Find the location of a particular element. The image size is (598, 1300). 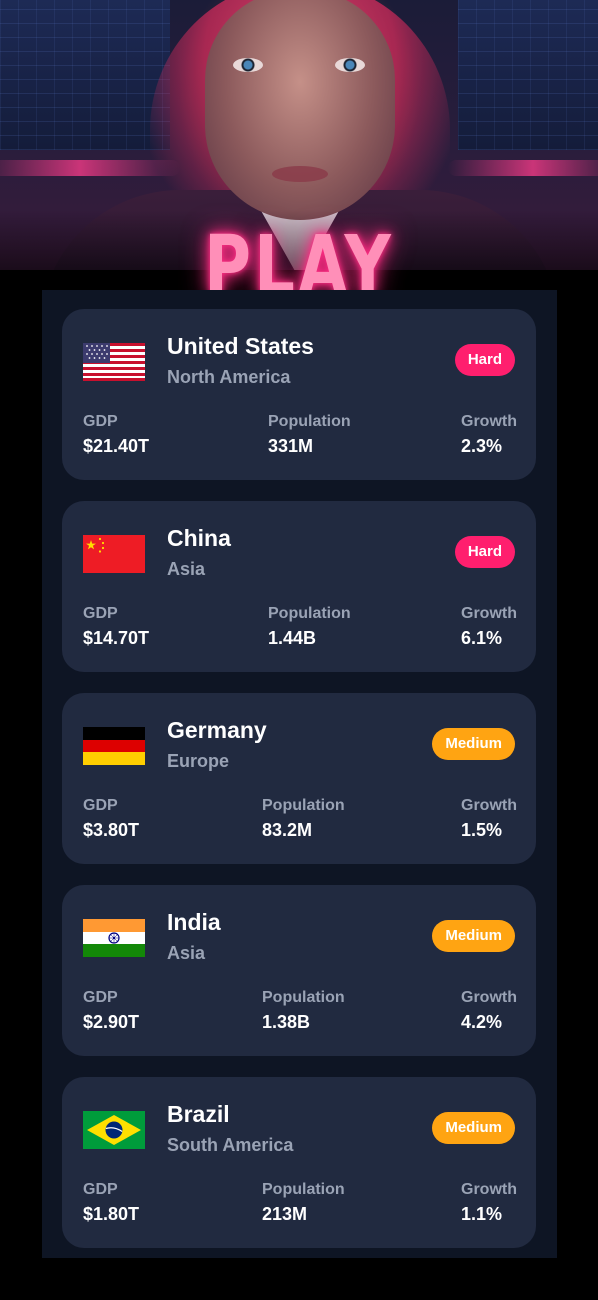

hero-lips is located at coordinates (300, 174).